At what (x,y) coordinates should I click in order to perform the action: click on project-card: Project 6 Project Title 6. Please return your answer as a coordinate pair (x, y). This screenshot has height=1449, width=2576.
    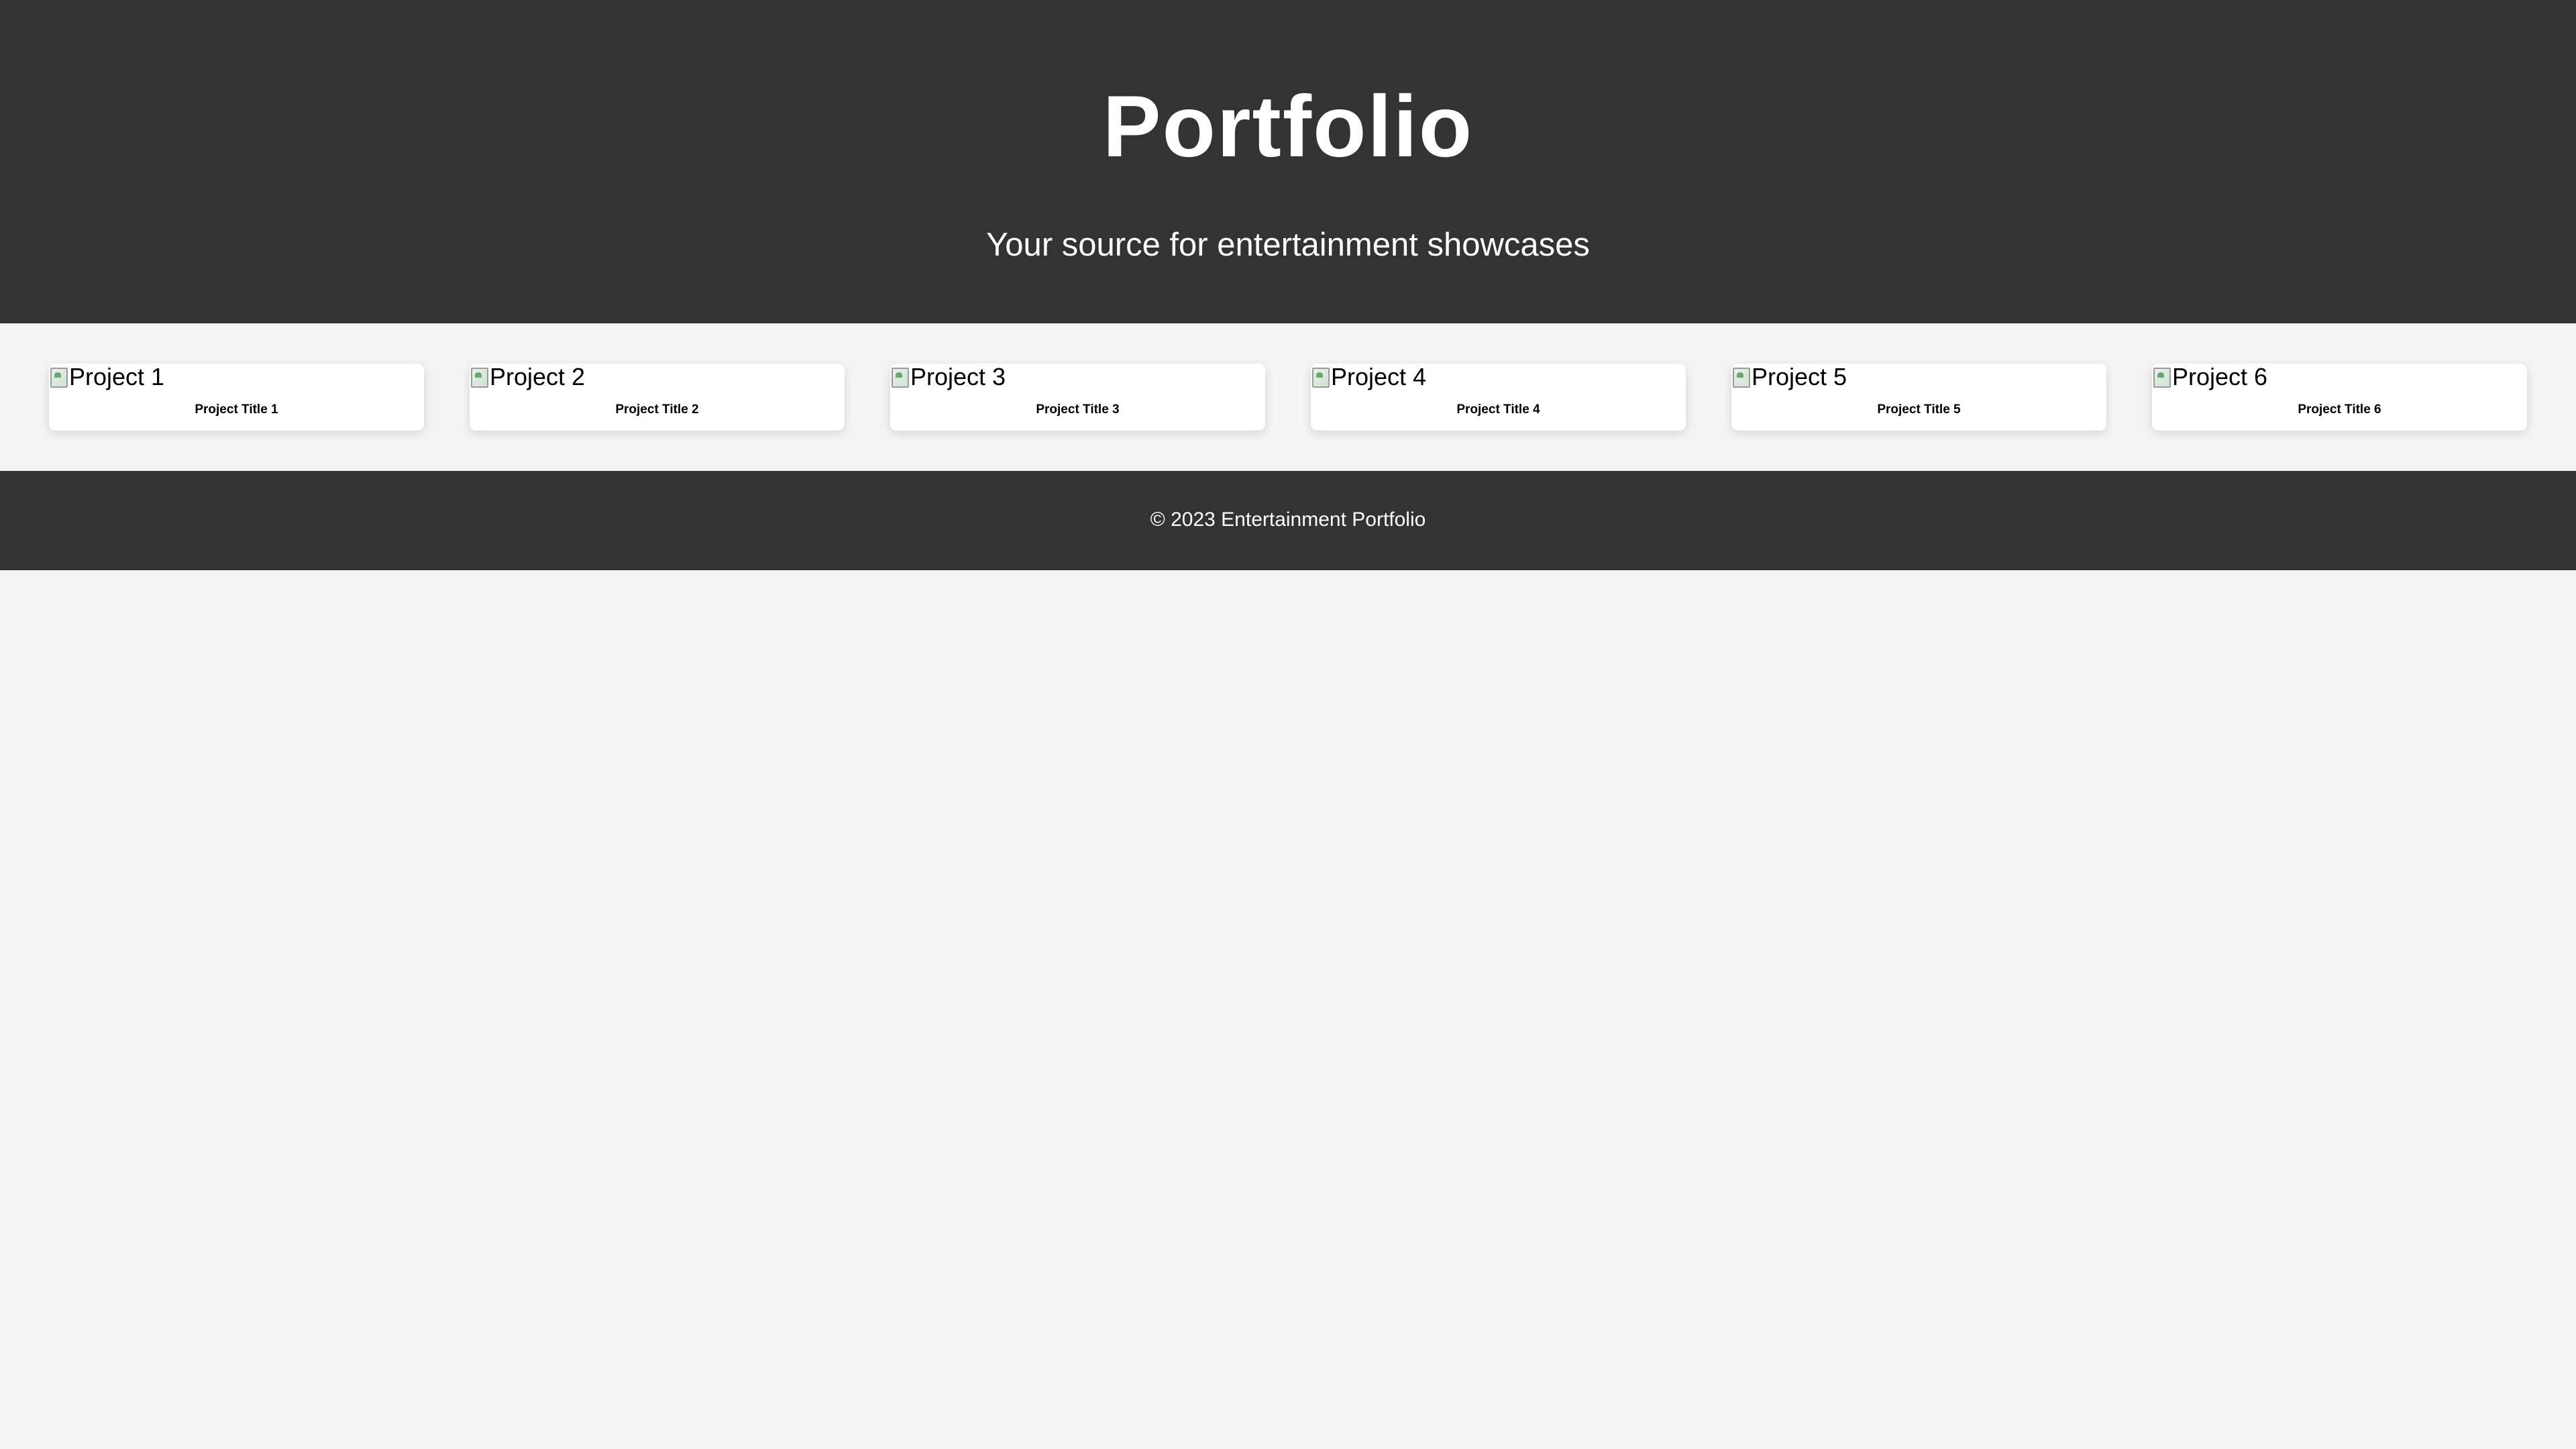
    Looking at the image, I should click on (2339, 397).